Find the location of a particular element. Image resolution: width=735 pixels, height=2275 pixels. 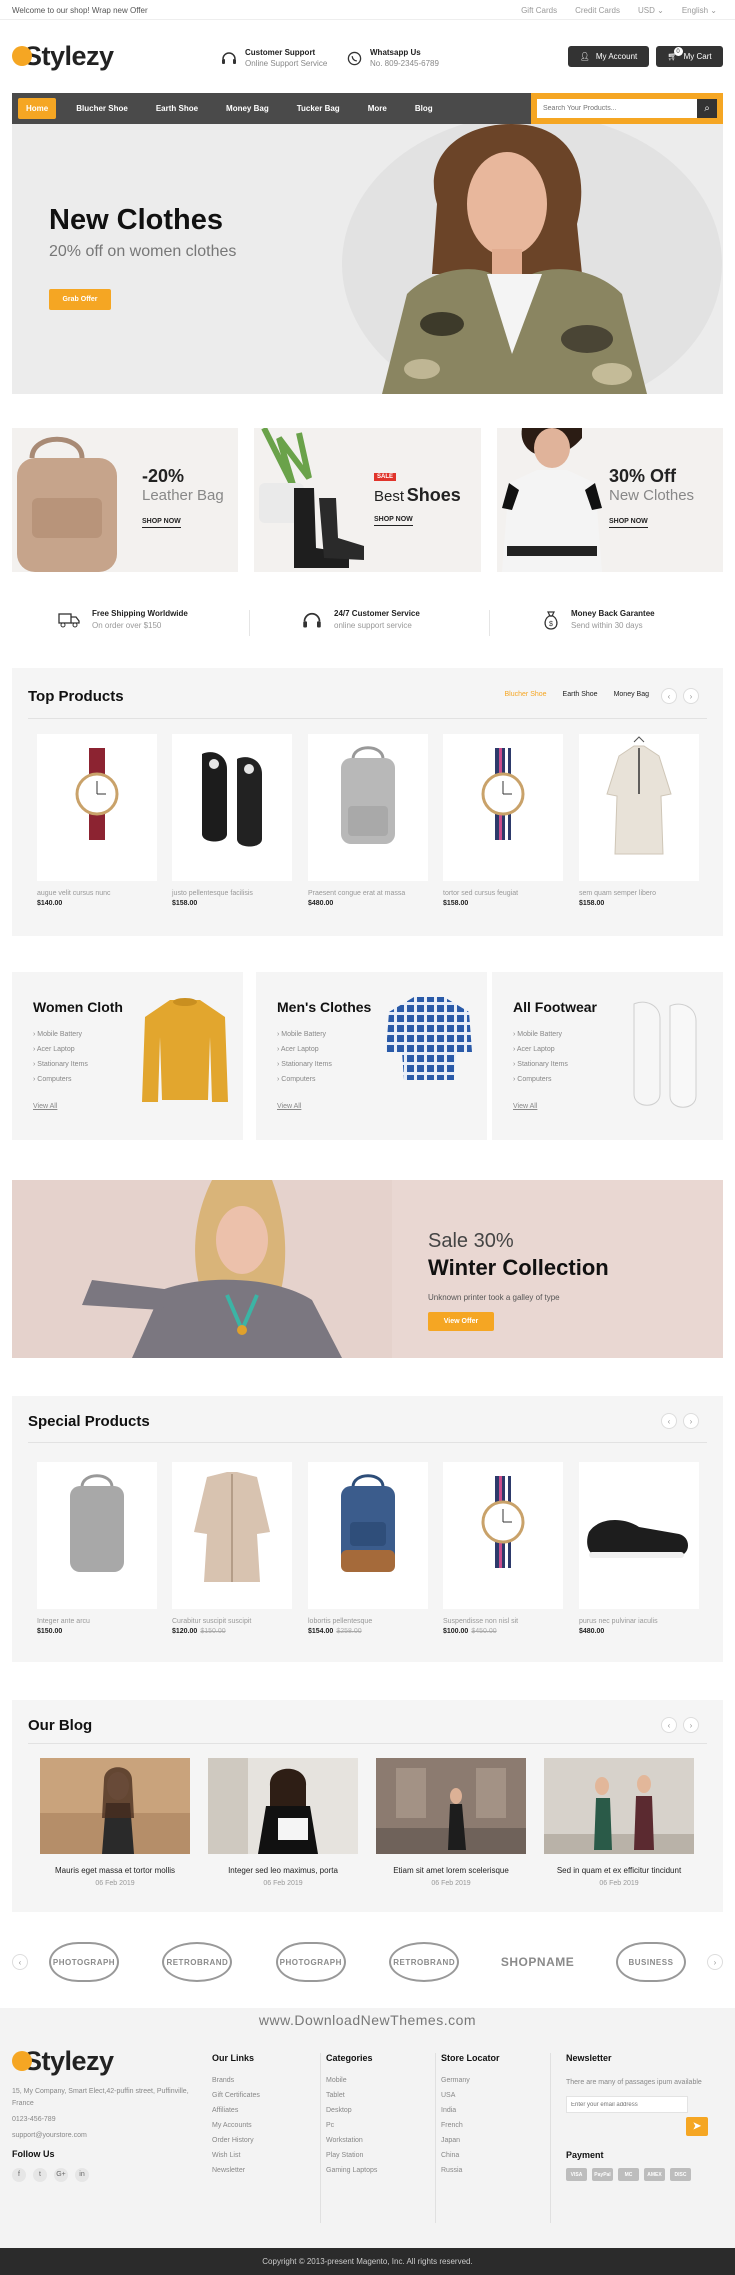

nav-more: More is located at coordinates (377, 108).